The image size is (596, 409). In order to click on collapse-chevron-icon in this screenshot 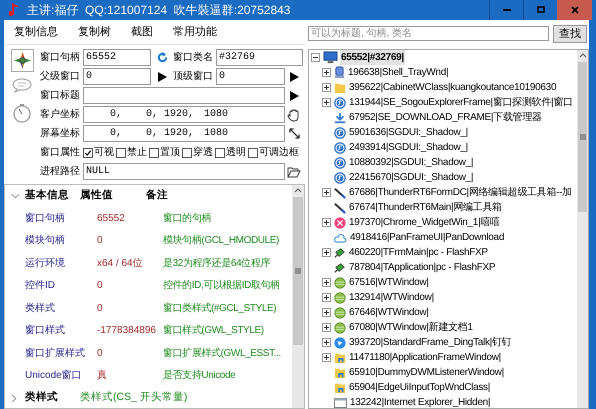, I will do `click(15, 196)`.